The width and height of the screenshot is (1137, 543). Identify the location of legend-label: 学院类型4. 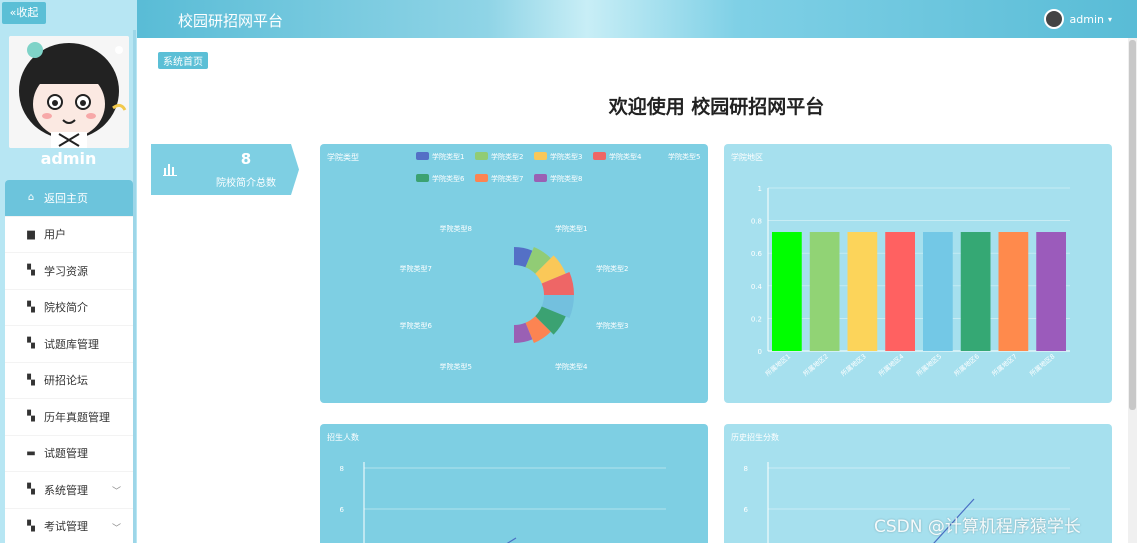
(625, 156).